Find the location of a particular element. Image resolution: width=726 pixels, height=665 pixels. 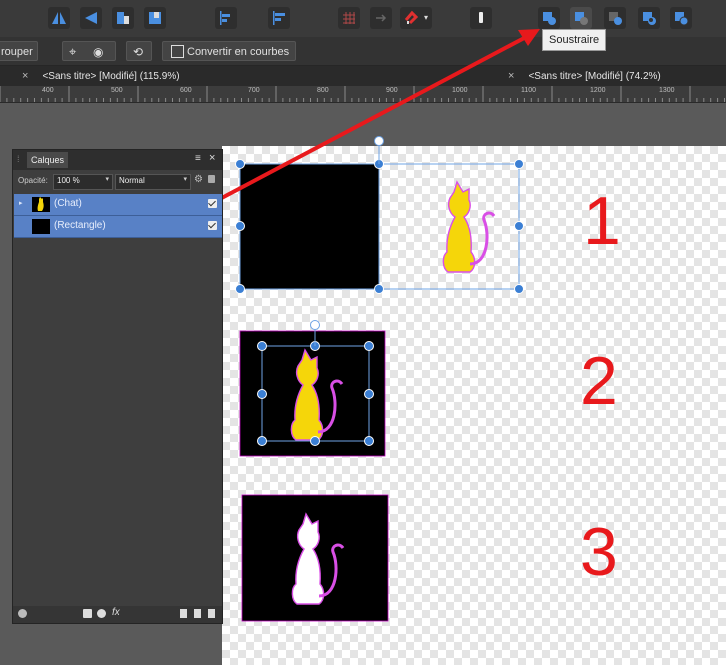

layers-options-bar: Opacité: 100 % ▾ Normal ▾ ⚙ is located at coordinates (117, 182).